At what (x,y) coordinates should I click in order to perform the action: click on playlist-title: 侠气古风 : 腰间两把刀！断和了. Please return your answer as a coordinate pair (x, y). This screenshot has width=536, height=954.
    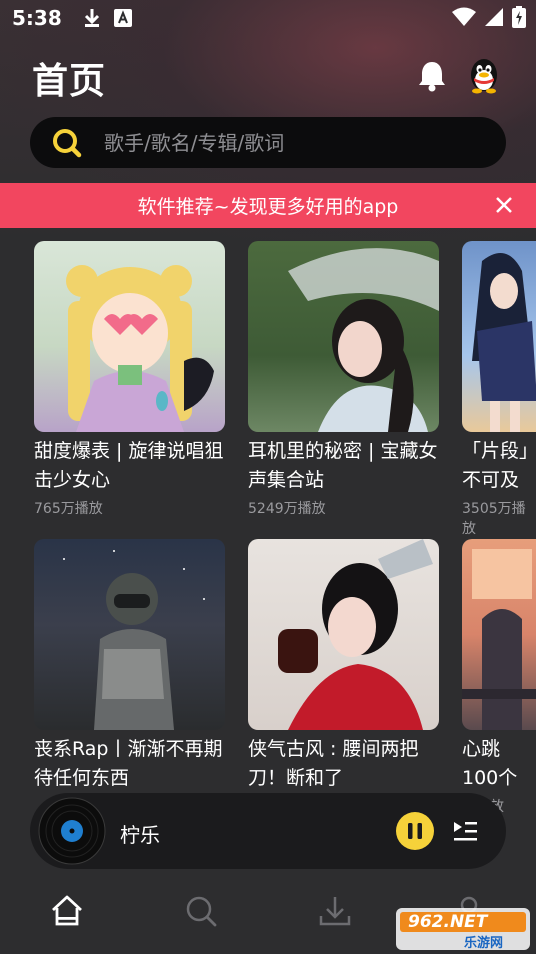
    Looking at the image, I should click on (333, 763).